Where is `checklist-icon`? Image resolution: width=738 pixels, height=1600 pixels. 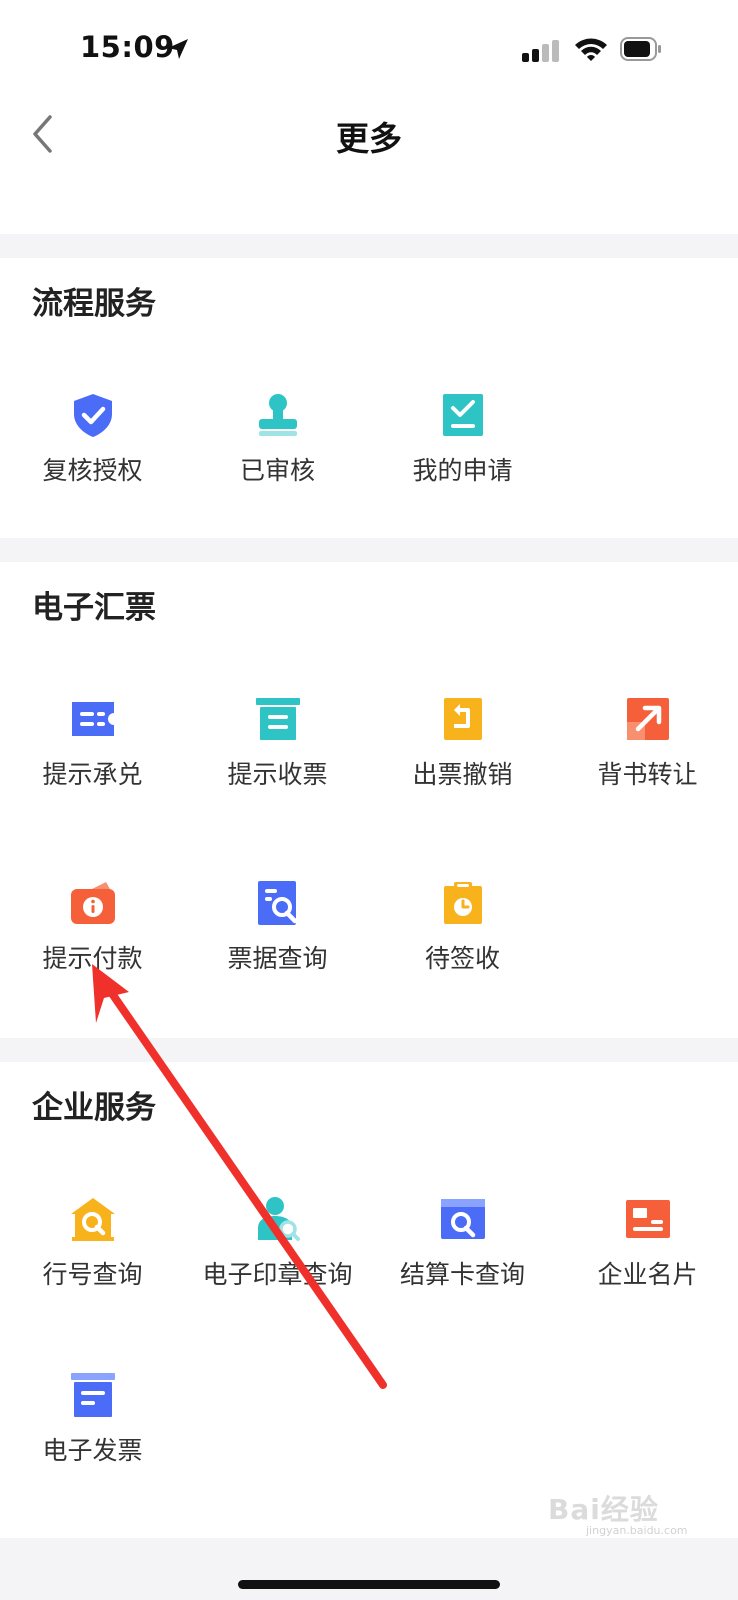
checklist-icon is located at coordinates (462, 415).